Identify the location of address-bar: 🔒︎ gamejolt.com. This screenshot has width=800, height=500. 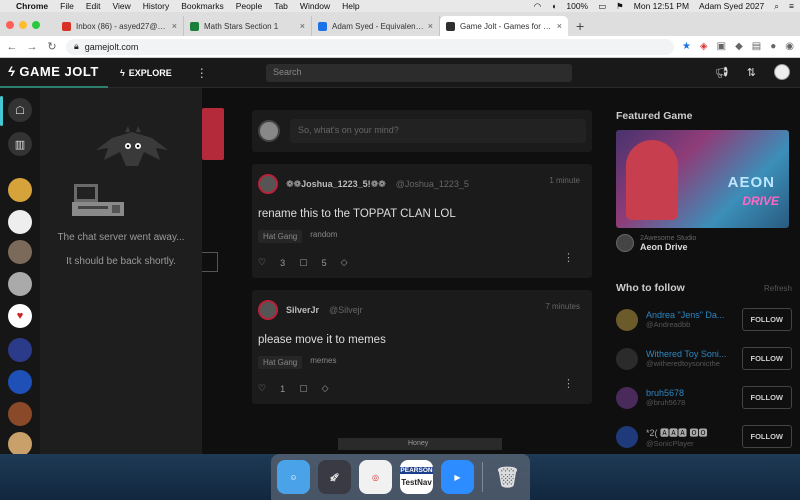
(370, 46).